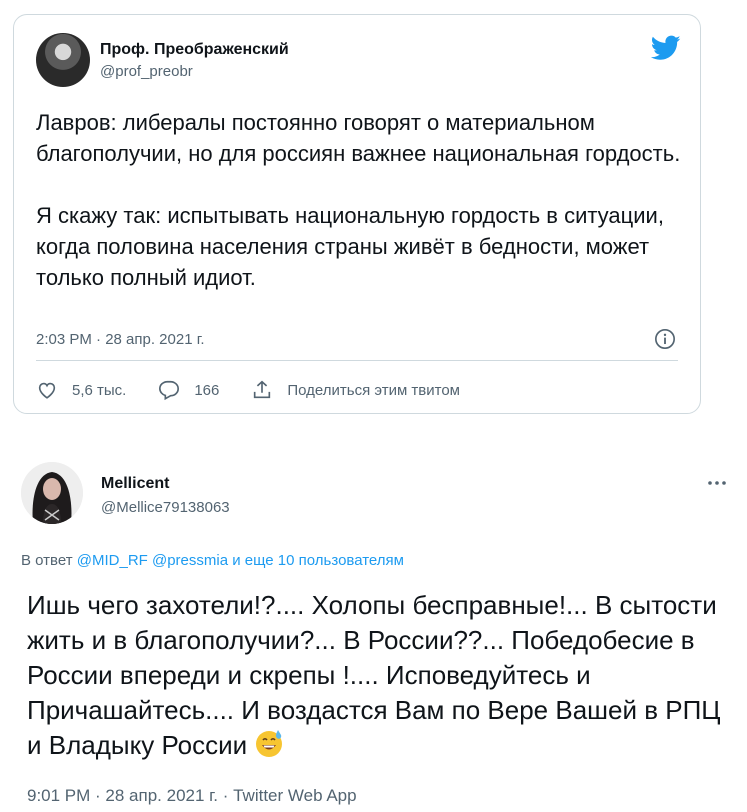 The height and width of the screenshot is (812, 747). I want to click on twitter-bird-icon, so click(666, 48).